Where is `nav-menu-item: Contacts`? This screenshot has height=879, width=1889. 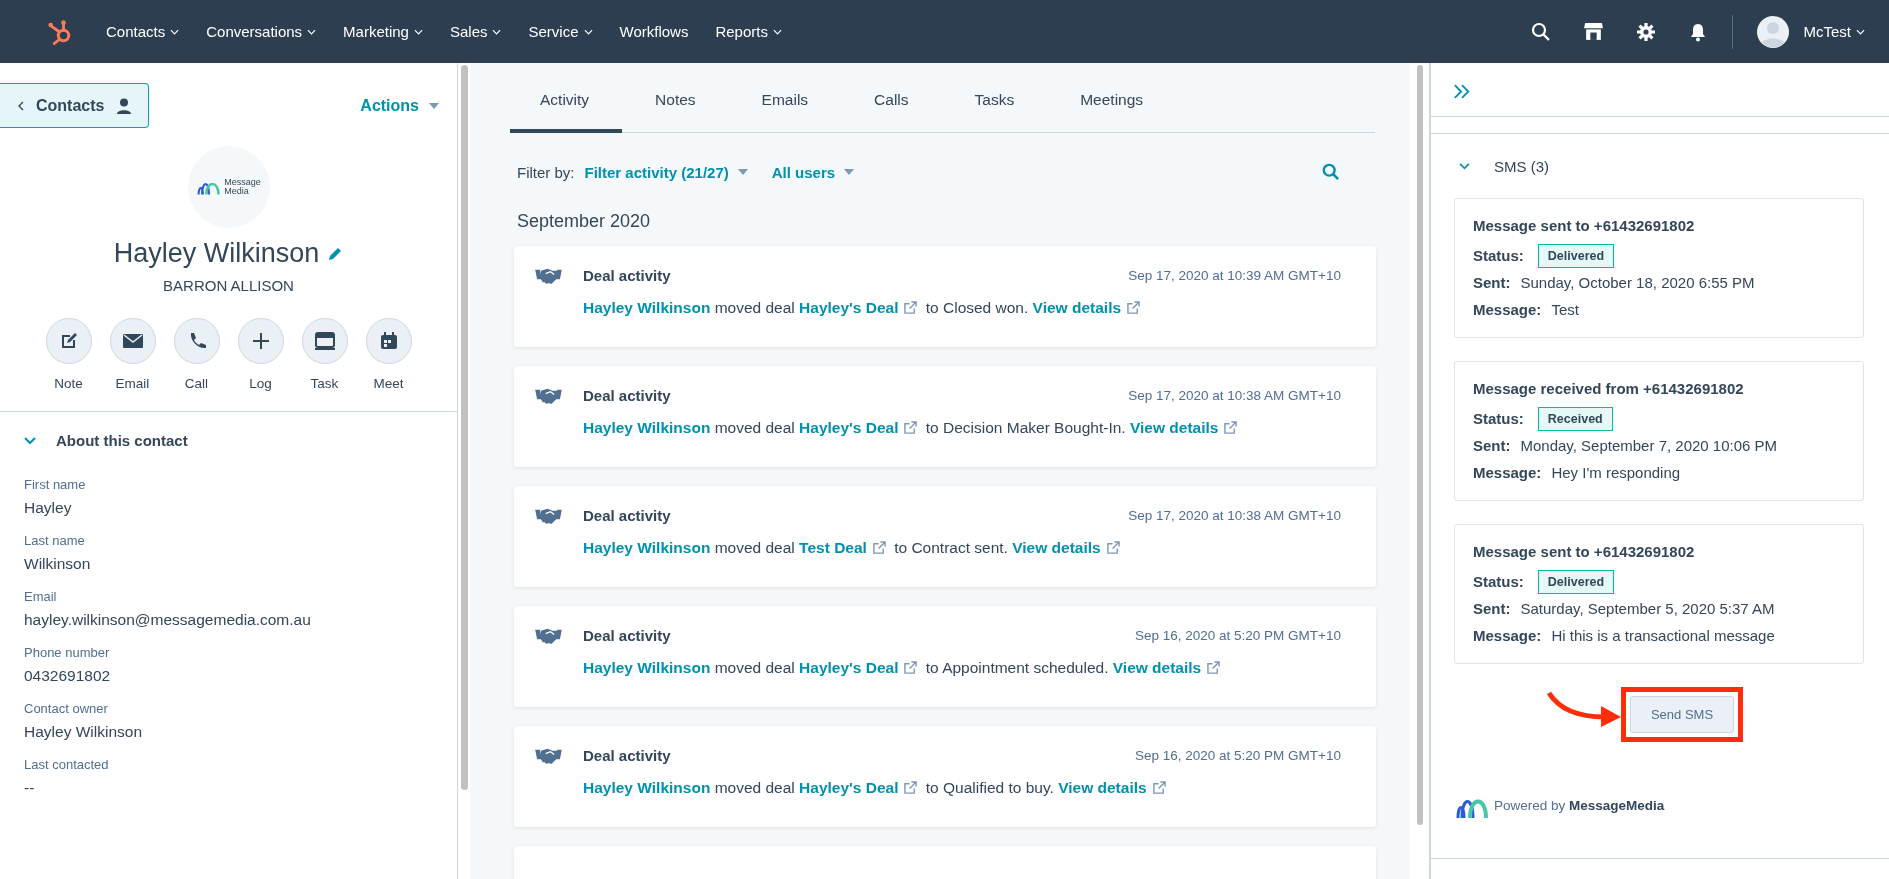 nav-menu-item: Contacts is located at coordinates (143, 31).